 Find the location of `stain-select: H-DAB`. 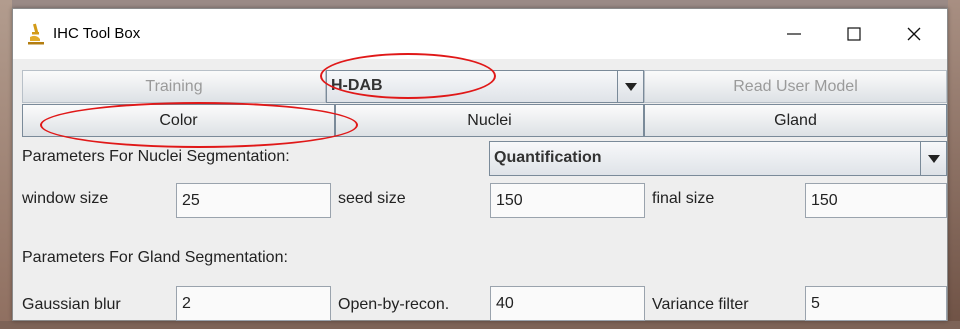

stain-select: H-DAB is located at coordinates (485, 86).